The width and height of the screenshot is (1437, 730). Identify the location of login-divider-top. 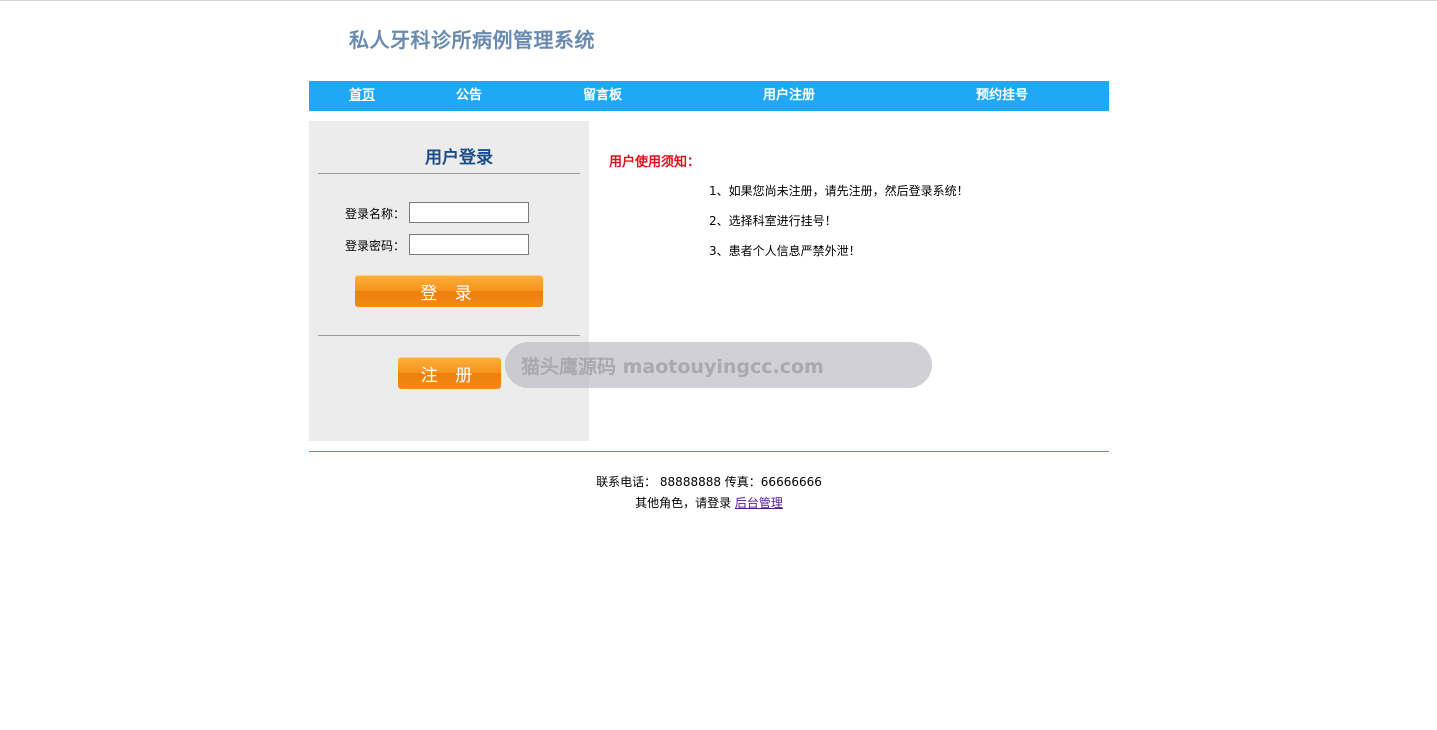
(449, 173).